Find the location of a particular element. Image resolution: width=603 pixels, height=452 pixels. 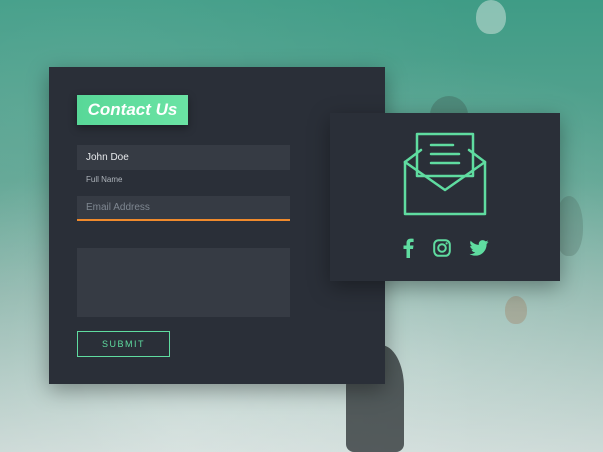

form-title-badge: Contact Us is located at coordinates (132, 110).